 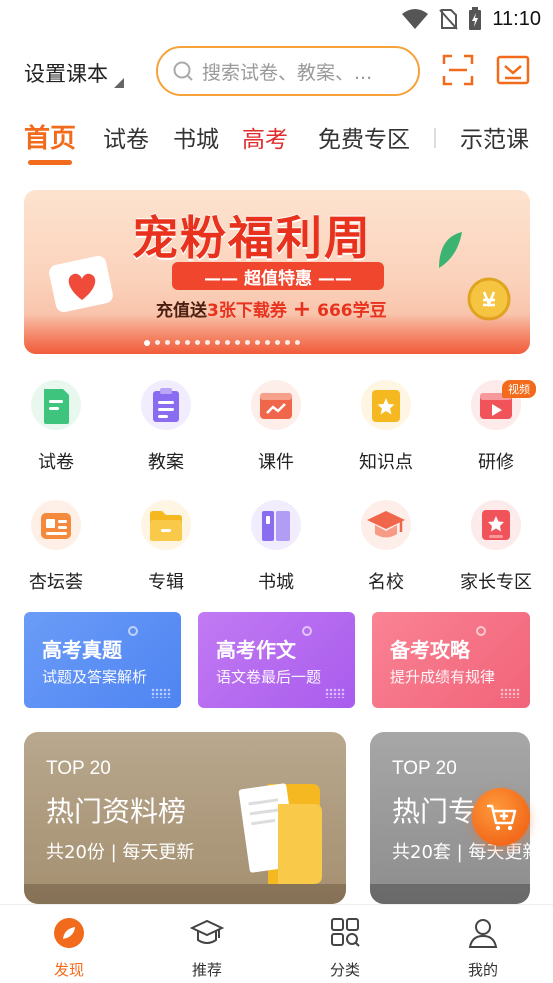 What do you see at coordinates (56, 582) in the screenshot?
I see `grid-label: 杏坛荟` at bounding box center [56, 582].